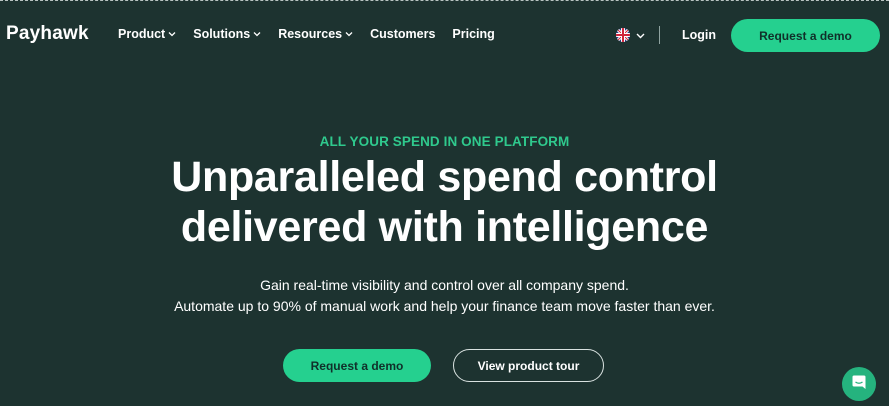 Image resolution: width=889 pixels, height=406 pixels. Describe the element at coordinates (528, 365) in the screenshot. I see `view-product-tour-button: View product tour` at that location.